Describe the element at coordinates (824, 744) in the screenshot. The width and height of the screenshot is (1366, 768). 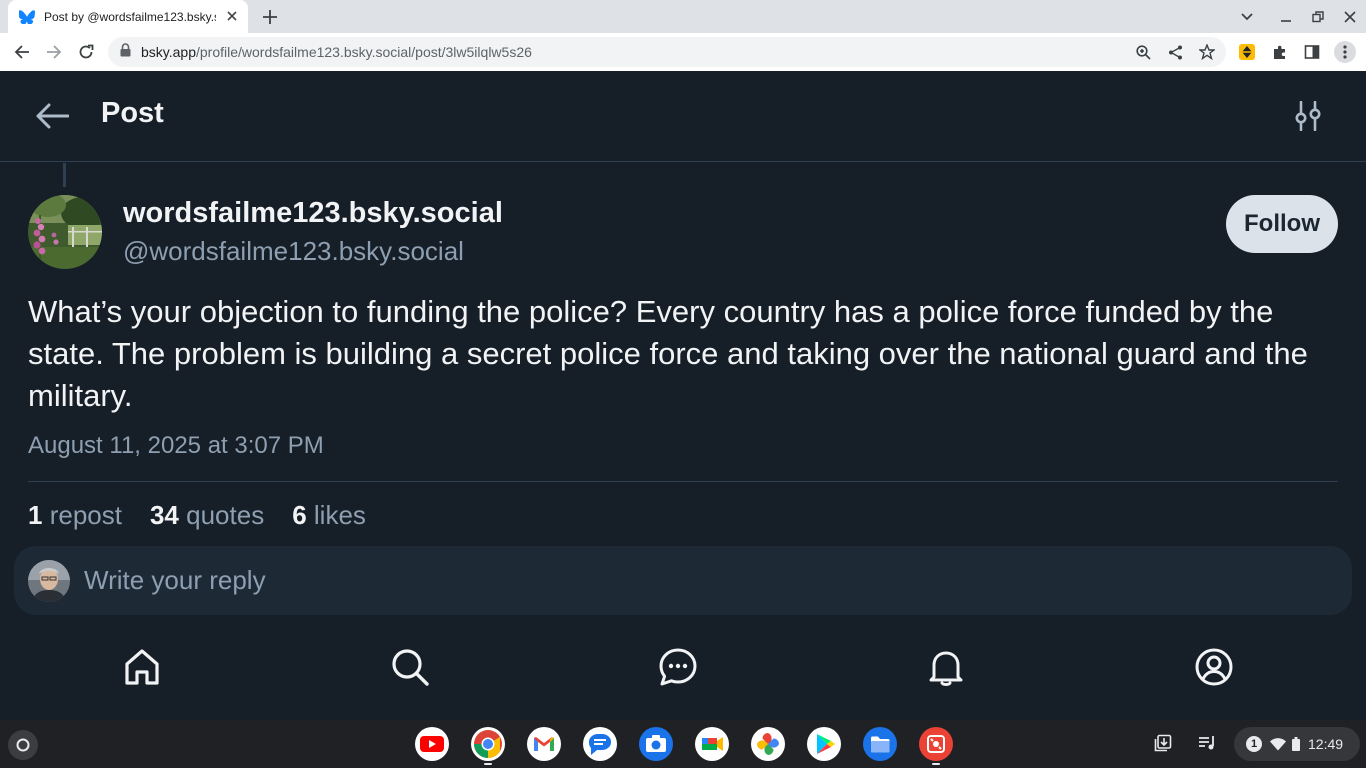
I see `play-store-icon` at that location.